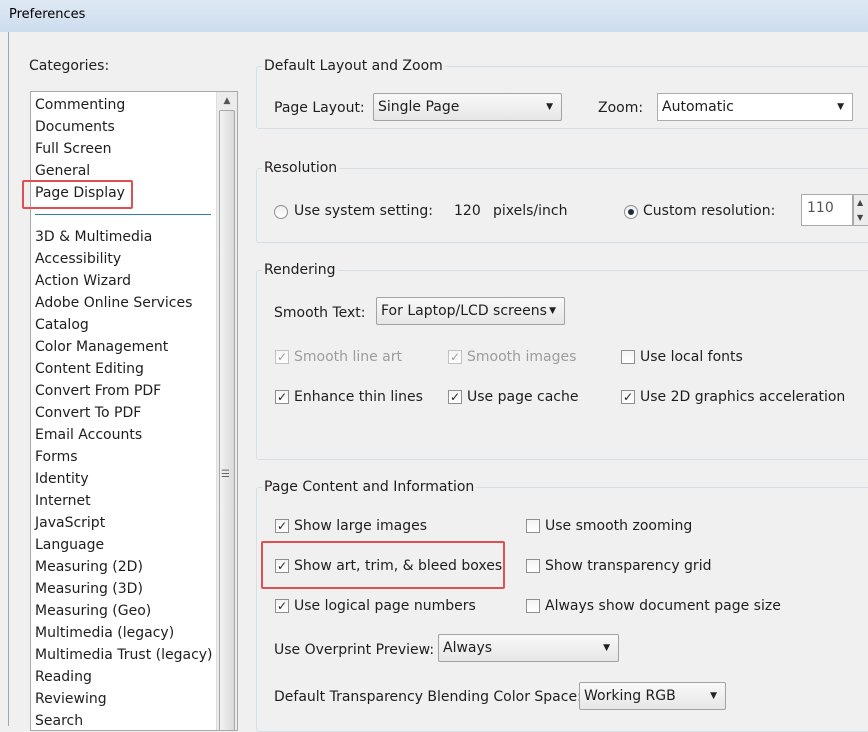 This screenshot has height=732, width=868. I want to click on custom-resolution-input: 110, so click(827, 210).